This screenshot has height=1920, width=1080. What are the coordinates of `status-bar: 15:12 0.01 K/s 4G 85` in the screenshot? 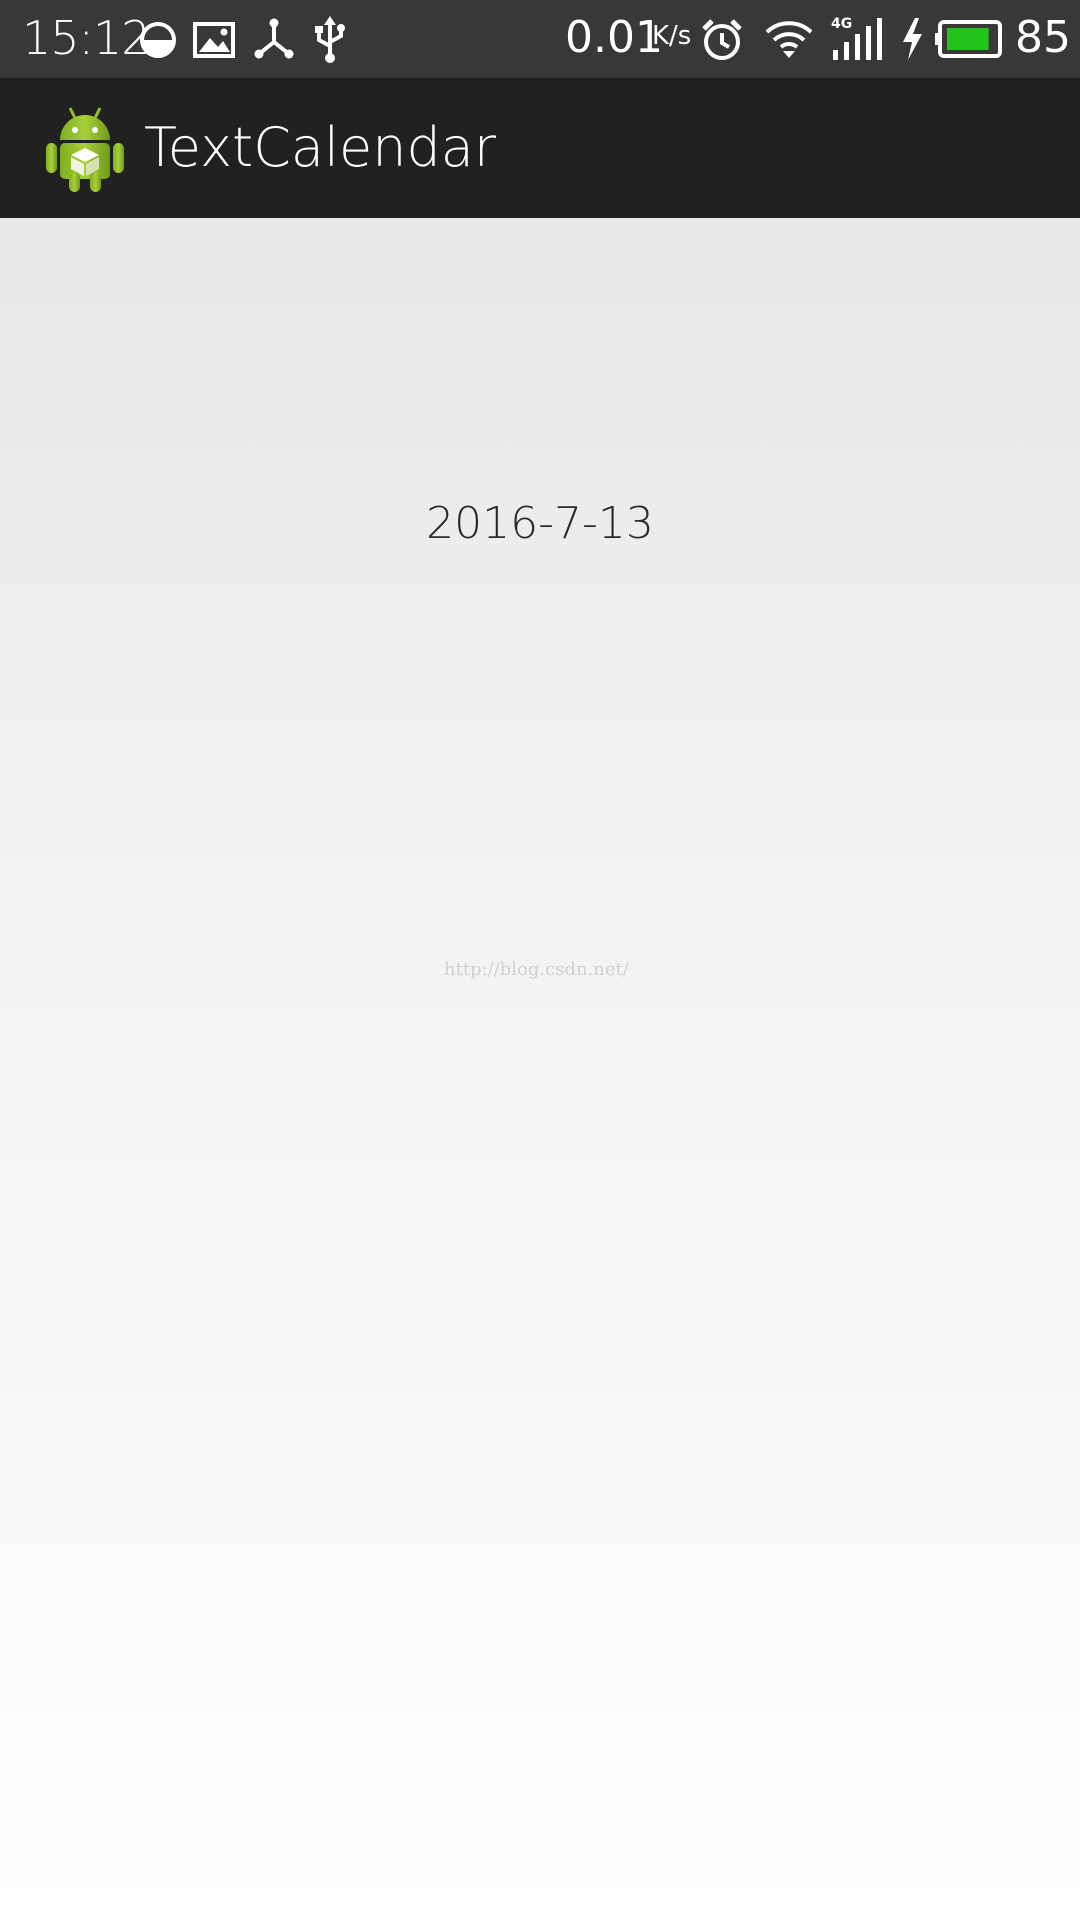 It's located at (540, 39).